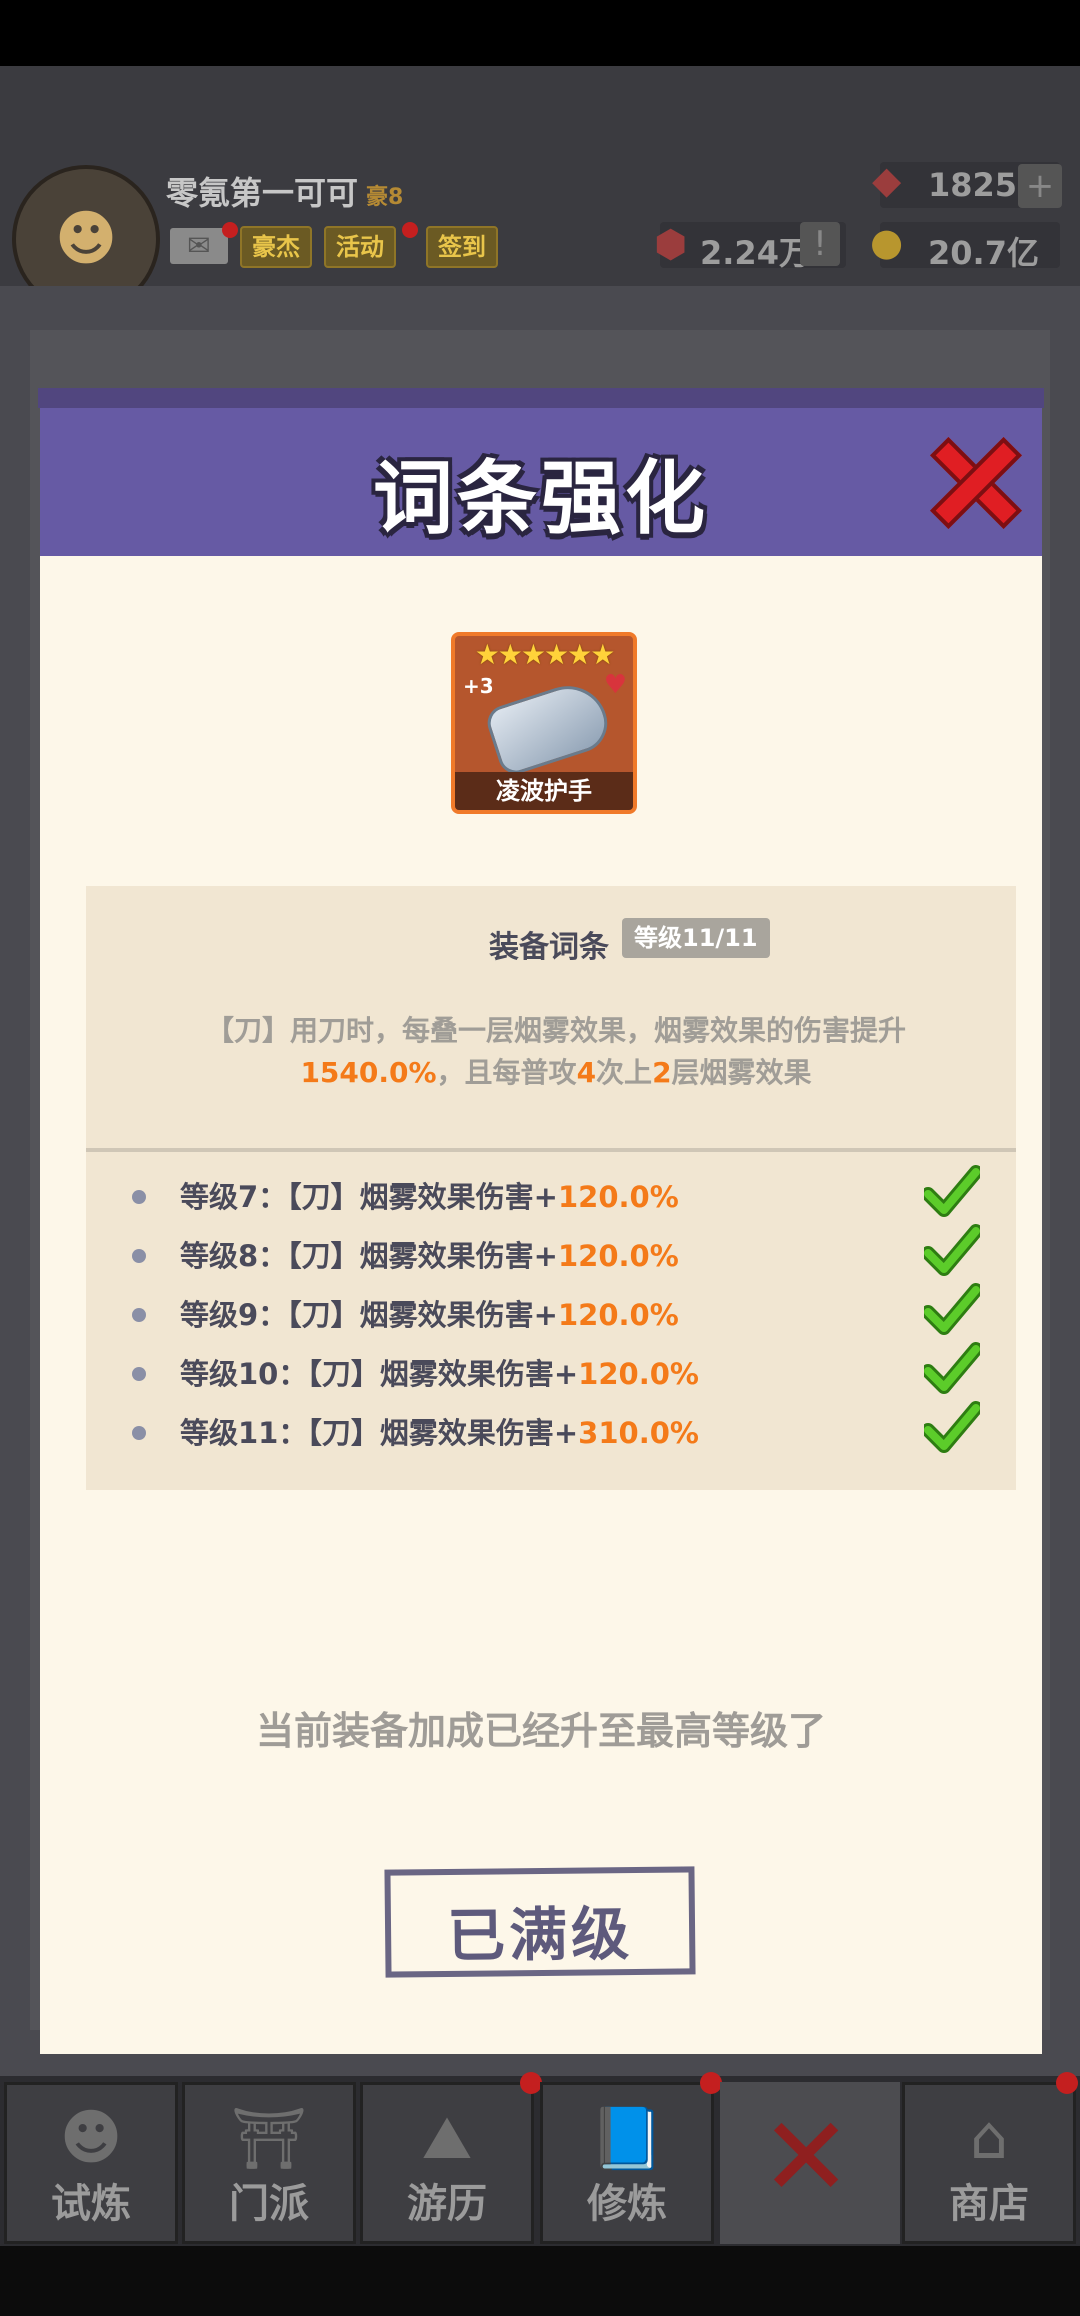  I want to click on level-label: 等级7：【刀】烟雾效果伤害+, so click(369, 1197).